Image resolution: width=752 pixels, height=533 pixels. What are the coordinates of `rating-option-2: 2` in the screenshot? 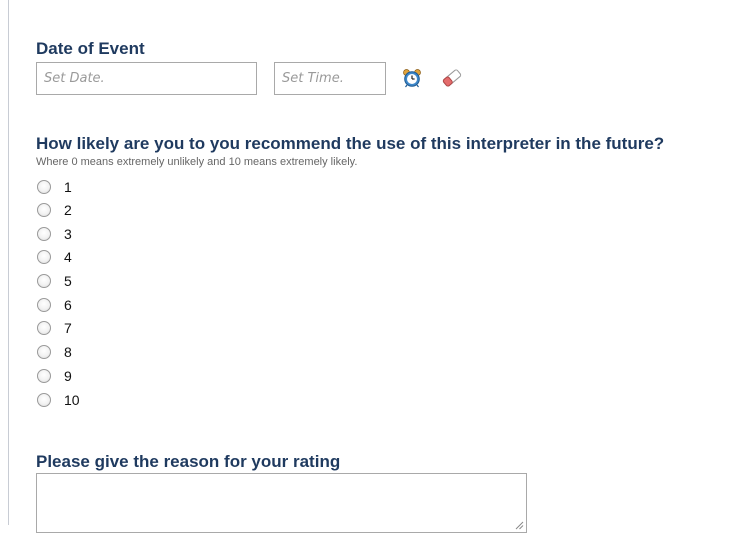 It's located at (54, 210).